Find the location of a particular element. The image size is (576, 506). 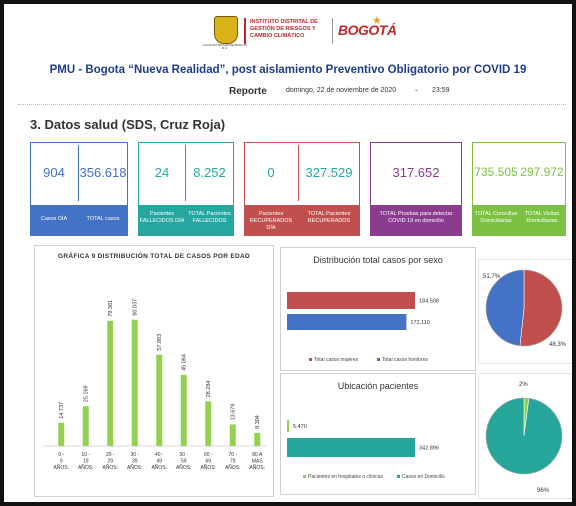

age-tick-label: 79 is located at coordinates (233, 462).